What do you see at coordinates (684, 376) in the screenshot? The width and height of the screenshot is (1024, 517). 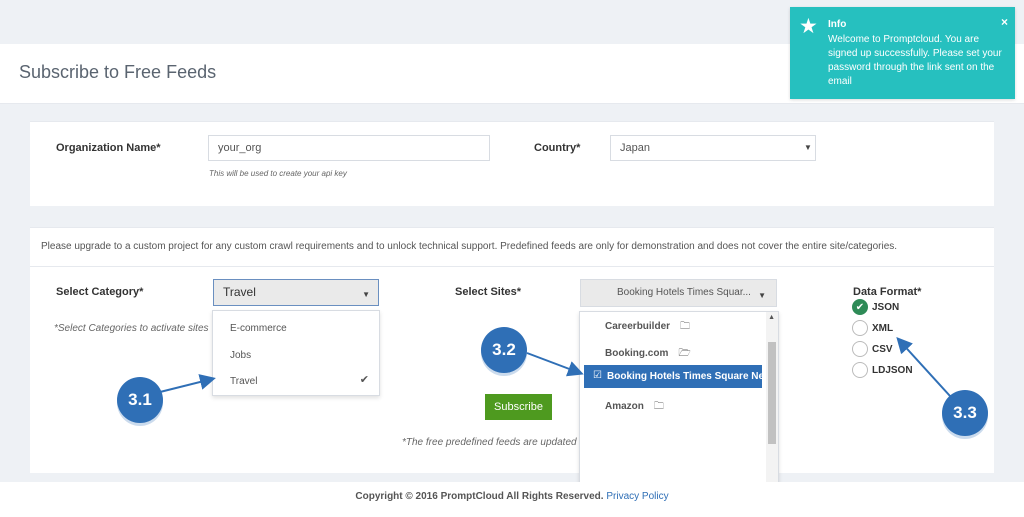 I see `site-label: Booking Hotels Times Square New` at bounding box center [684, 376].